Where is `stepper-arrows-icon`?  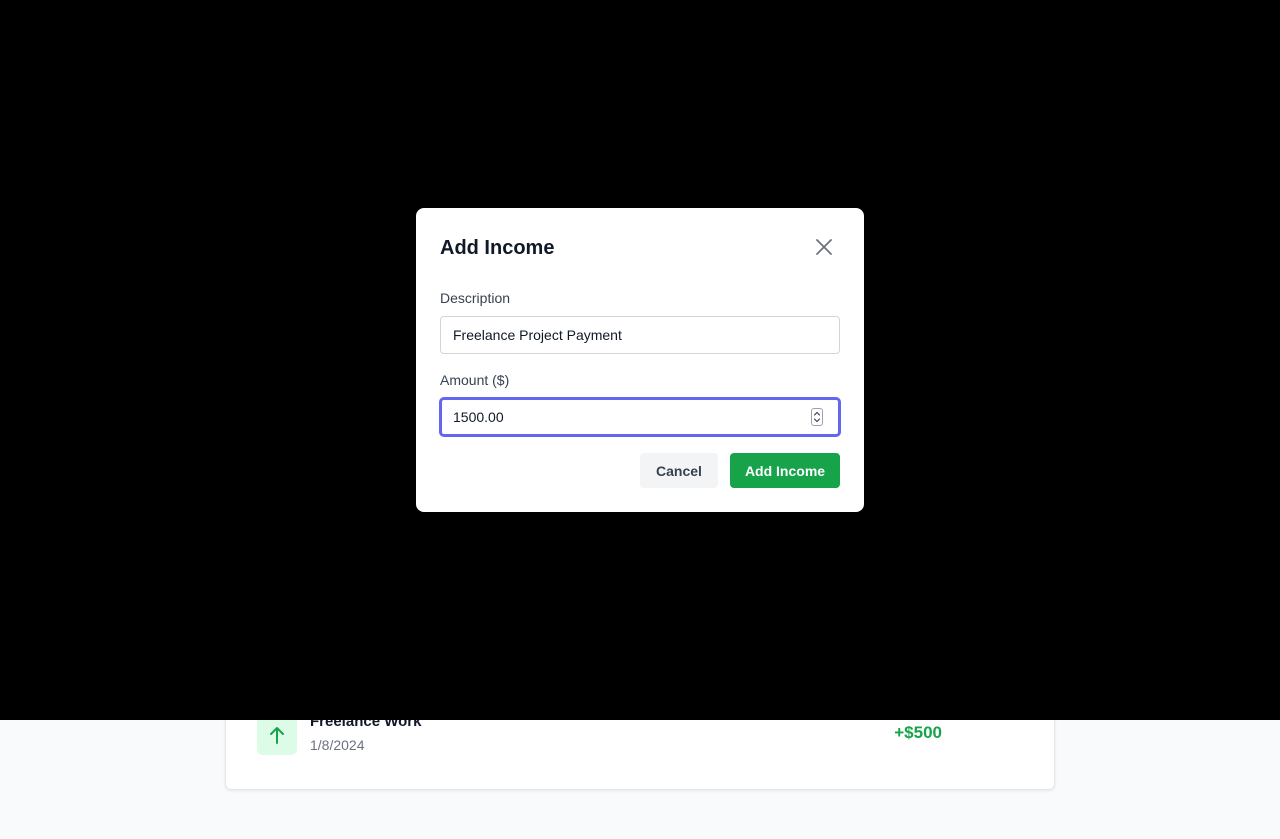 stepper-arrows-icon is located at coordinates (817, 417).